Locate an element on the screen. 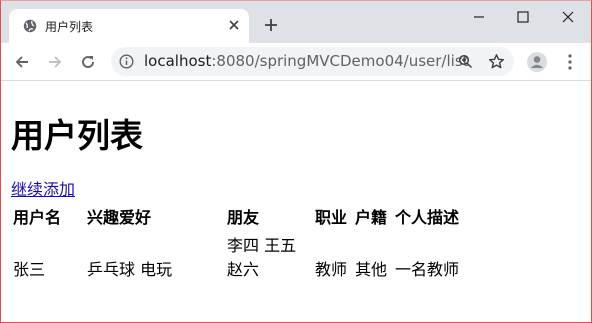 The image size is (592, 323). header-residence: 户籍 is located at coordinates (371, 217).